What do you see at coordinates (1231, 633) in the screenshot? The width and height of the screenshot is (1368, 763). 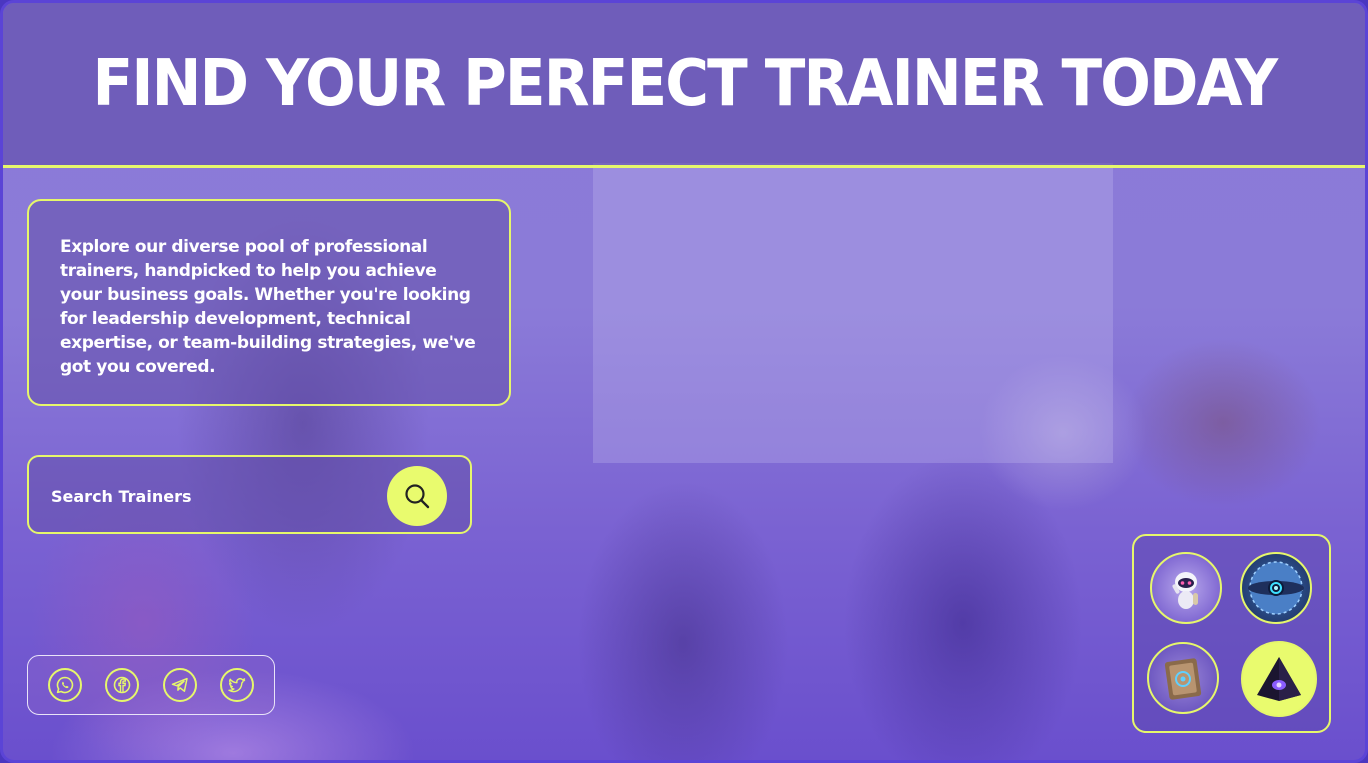 I see `avatar-selector` at bounding box center [1231, 633].